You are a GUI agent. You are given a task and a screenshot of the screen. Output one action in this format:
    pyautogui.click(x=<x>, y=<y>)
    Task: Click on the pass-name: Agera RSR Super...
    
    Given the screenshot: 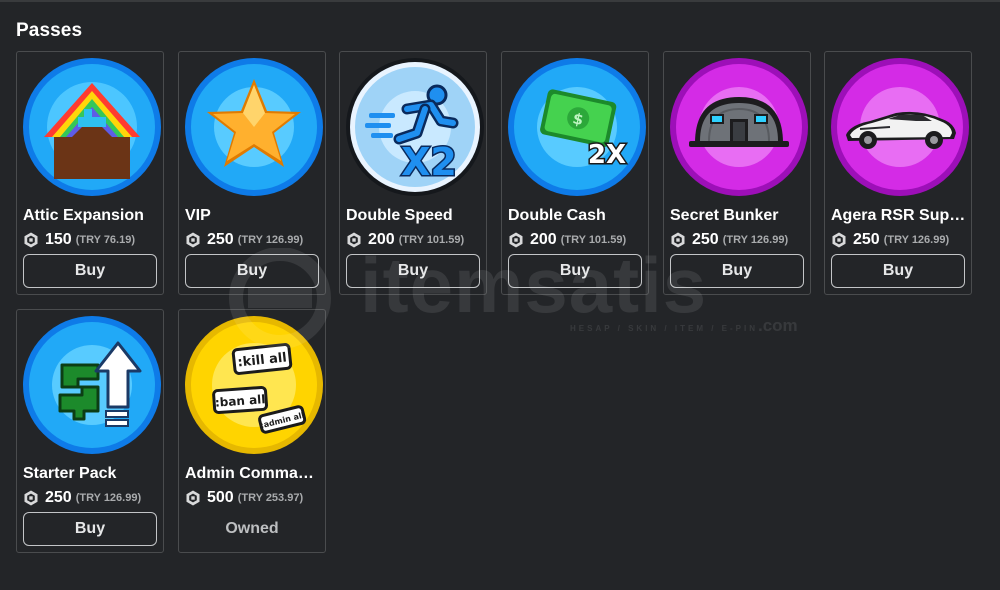 What is the action you would take?
    pyautogui.click(x=900, y=215)
    